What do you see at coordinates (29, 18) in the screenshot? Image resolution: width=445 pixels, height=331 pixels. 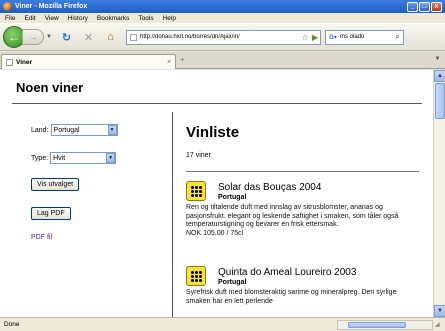 I see `menu-edit: Edit` at bounding box center [29, 18].